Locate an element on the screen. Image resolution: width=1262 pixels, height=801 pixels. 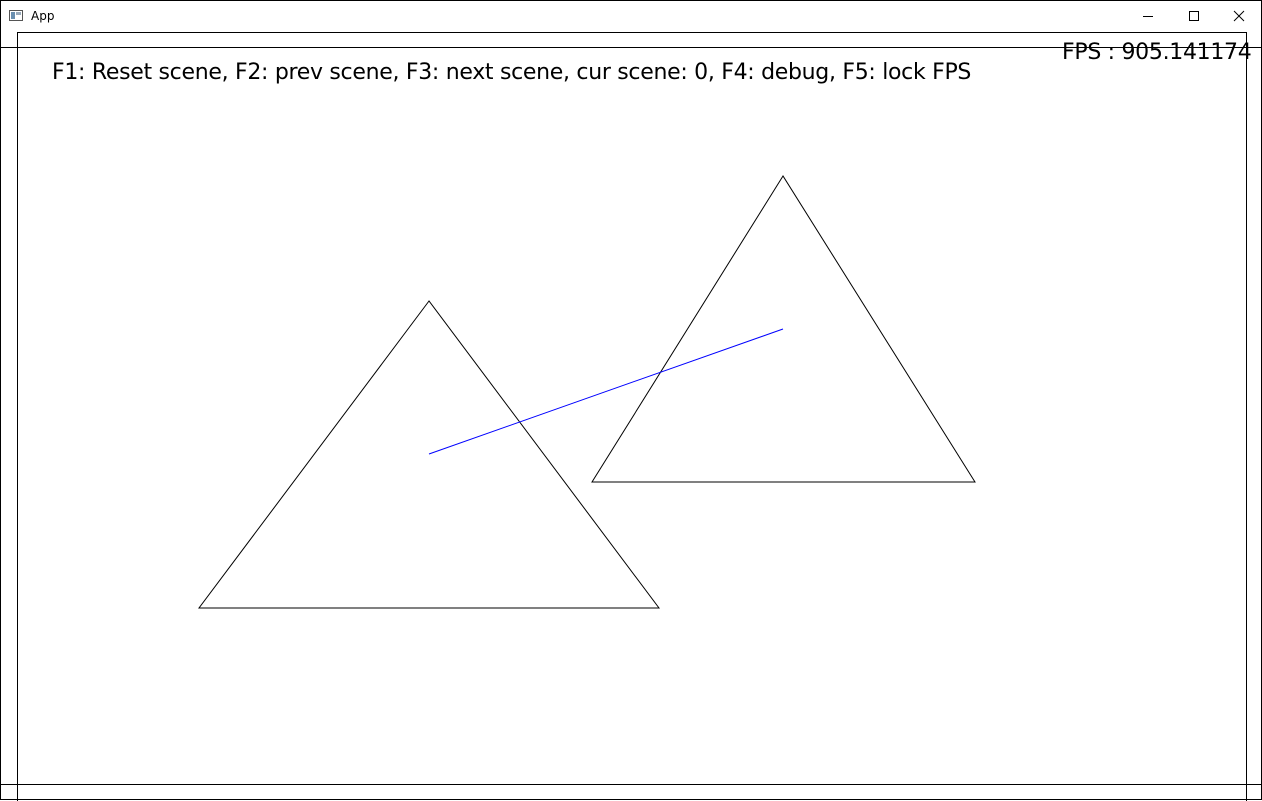
connector-line is located at coordinates (606, 391).